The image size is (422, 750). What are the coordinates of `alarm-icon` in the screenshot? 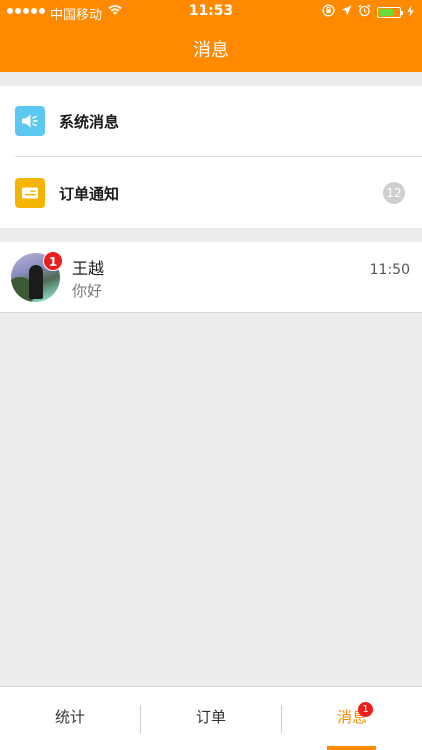 It's located at (364, 12).